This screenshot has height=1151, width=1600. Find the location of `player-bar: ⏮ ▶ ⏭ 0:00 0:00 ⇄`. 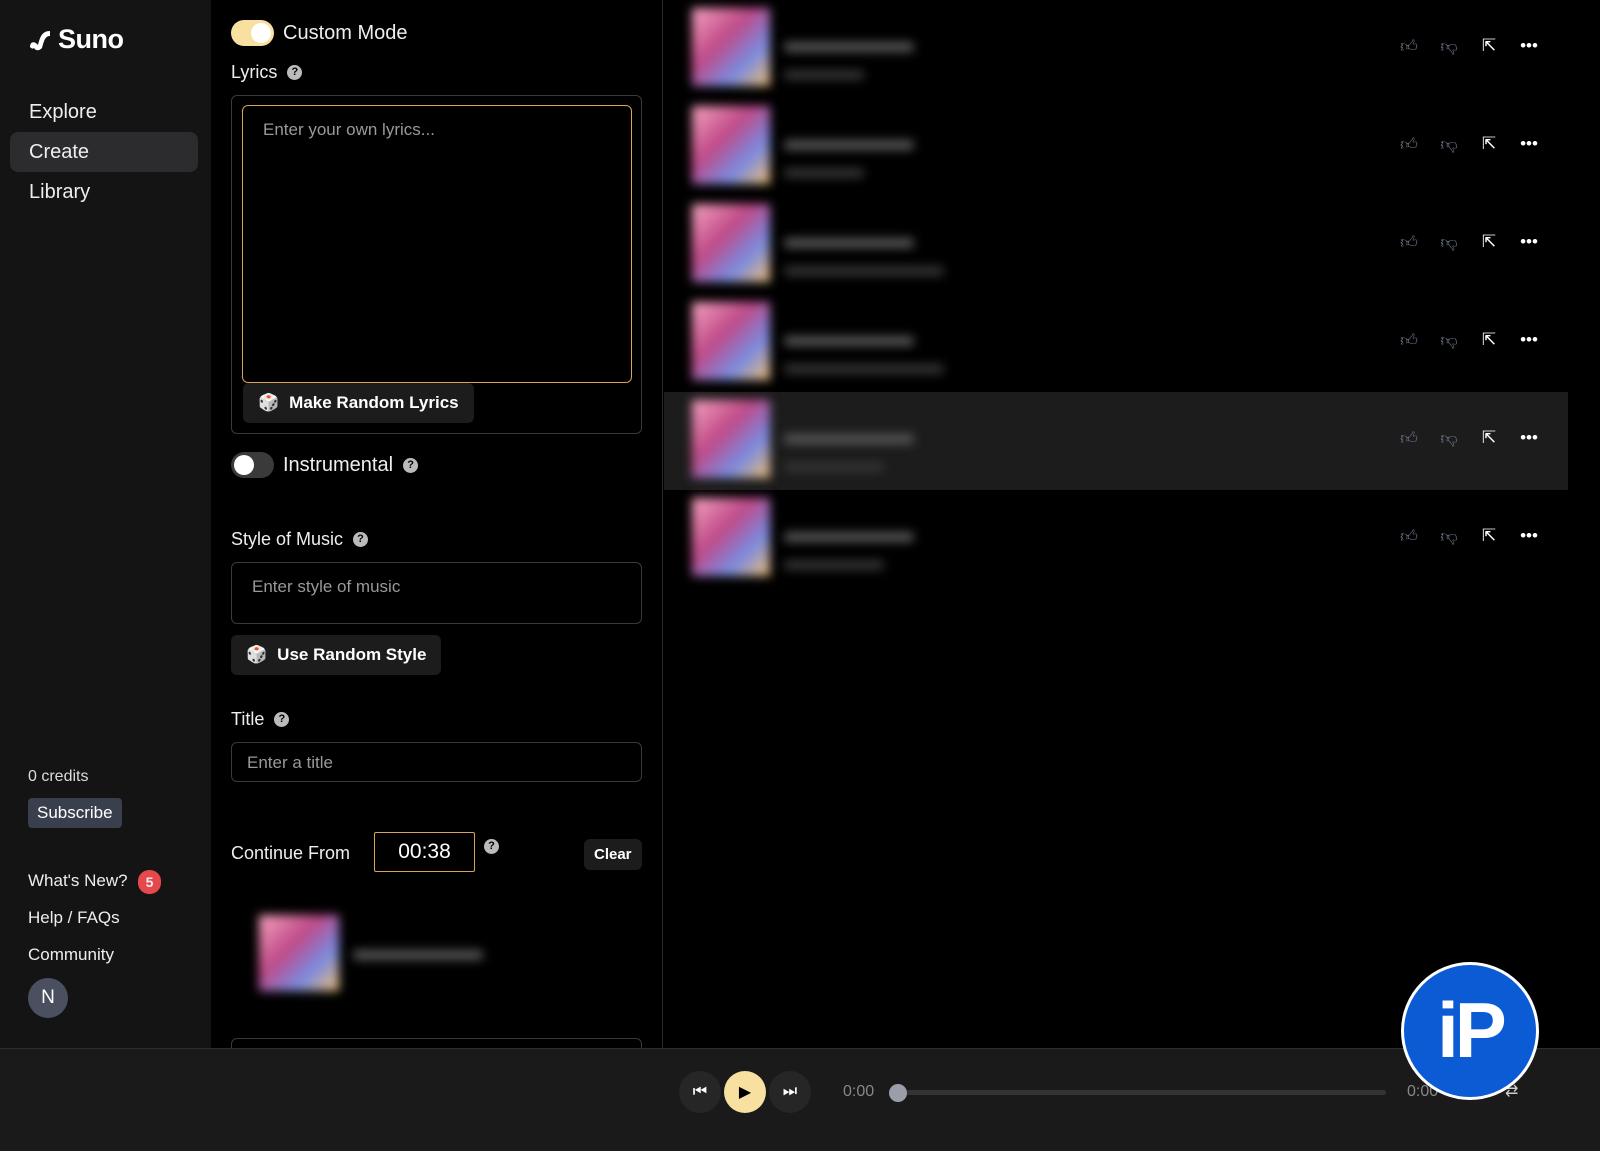

player-bar: ⏮ ▶ ⏭ 0:00 0:00 ⇄ is located at coordinates (800, 1099).